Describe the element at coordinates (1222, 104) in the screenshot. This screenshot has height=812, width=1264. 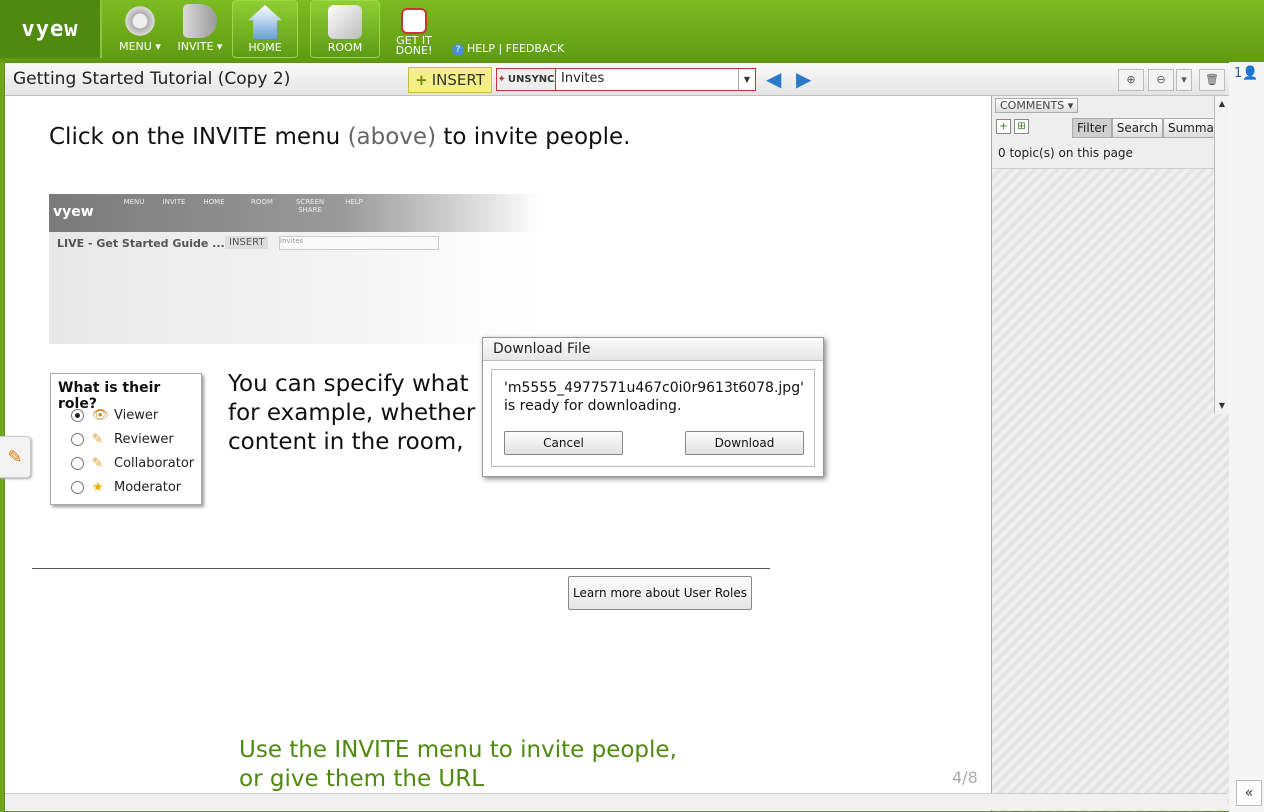
I see `scroll-up-icon: ▲` at that location.